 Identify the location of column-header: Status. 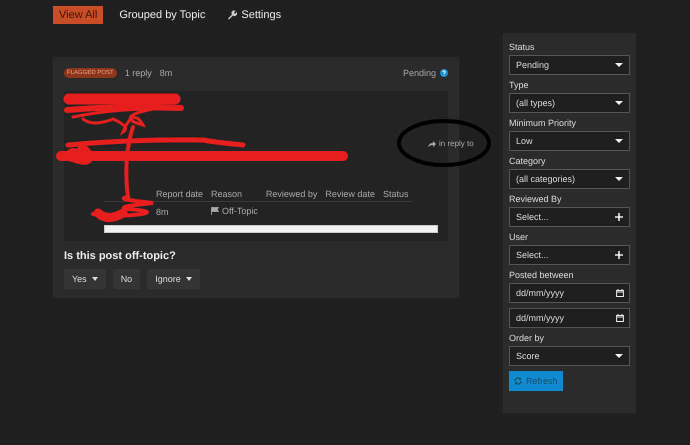
(395, 194).